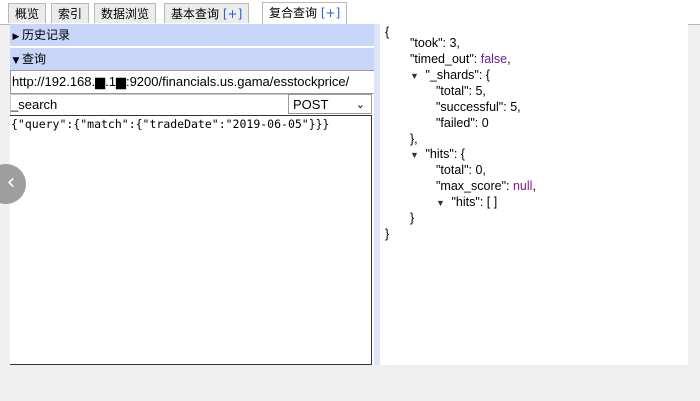 The height and width of the screenshot is (401, 700). I want to click on json-line-took: "took": 3,, so click(435, 43).